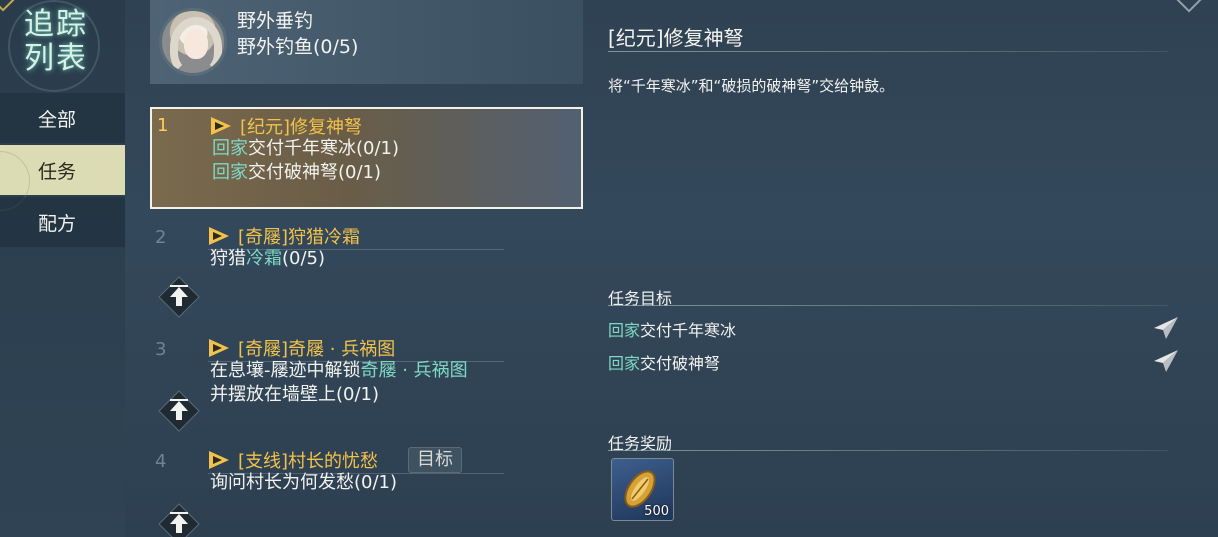 The height and width of the screenshot is (537, 1218). I want to click on fishing-progress: 野外钓鱼(0/5), so click(298, 47).